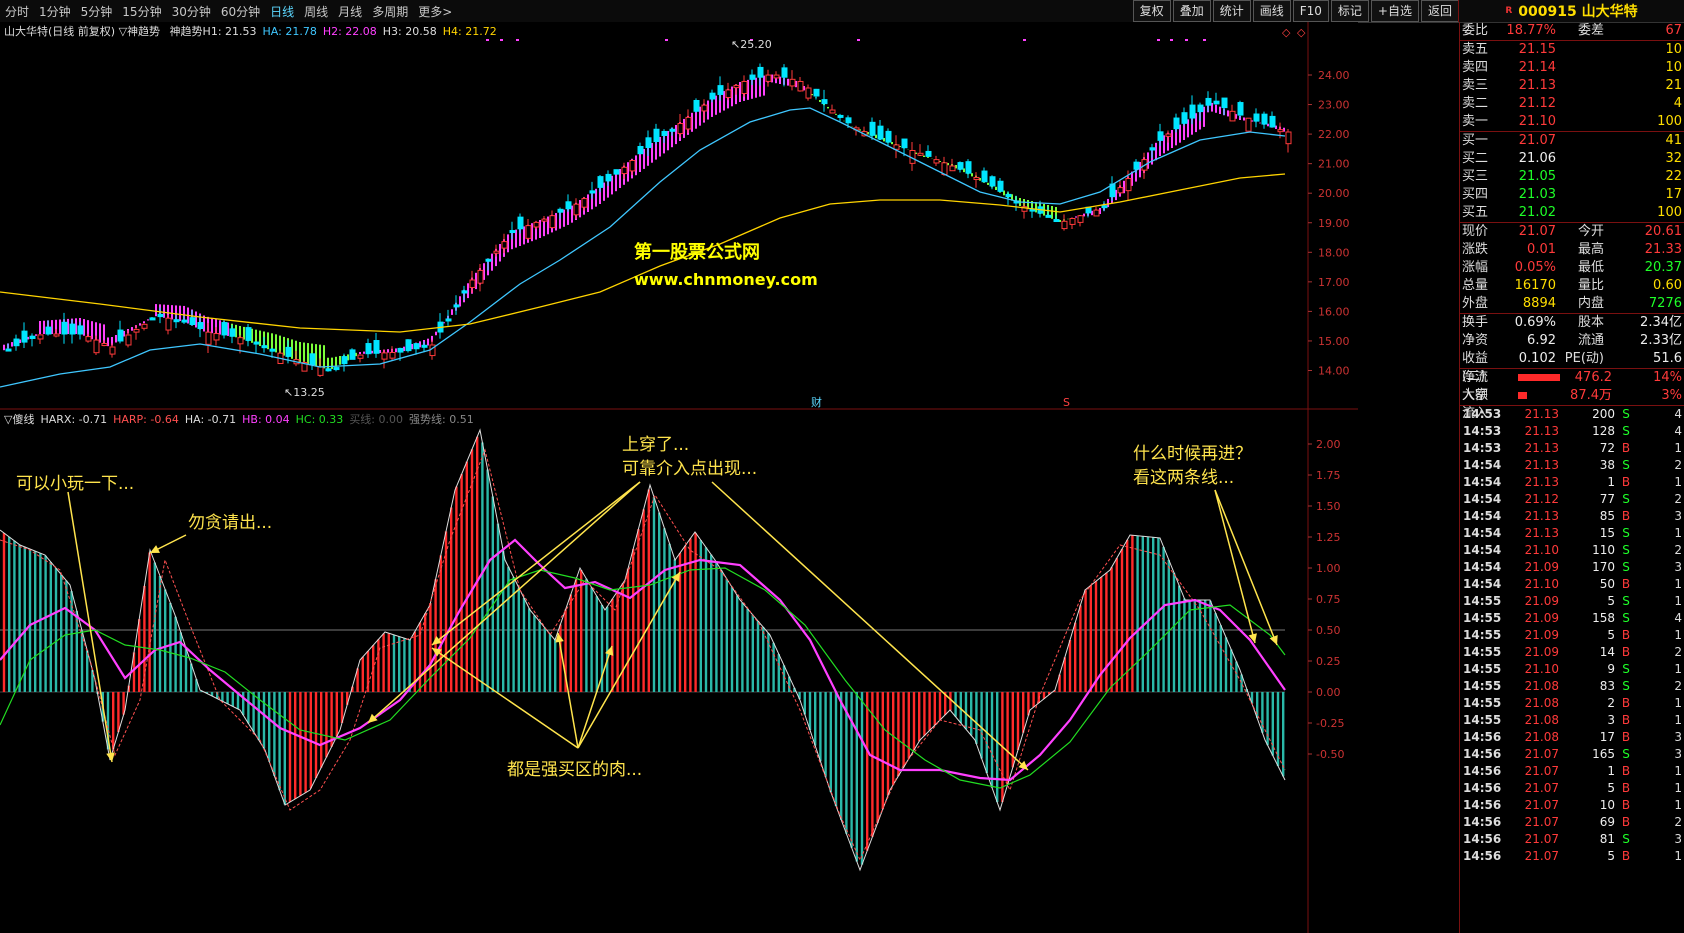 This screenshot has width=1684, height=933. What do you see at coordinates (1482, 771) in the screenshot?
I see `tick-time: 14:56` at bounding box center [1482, 771].